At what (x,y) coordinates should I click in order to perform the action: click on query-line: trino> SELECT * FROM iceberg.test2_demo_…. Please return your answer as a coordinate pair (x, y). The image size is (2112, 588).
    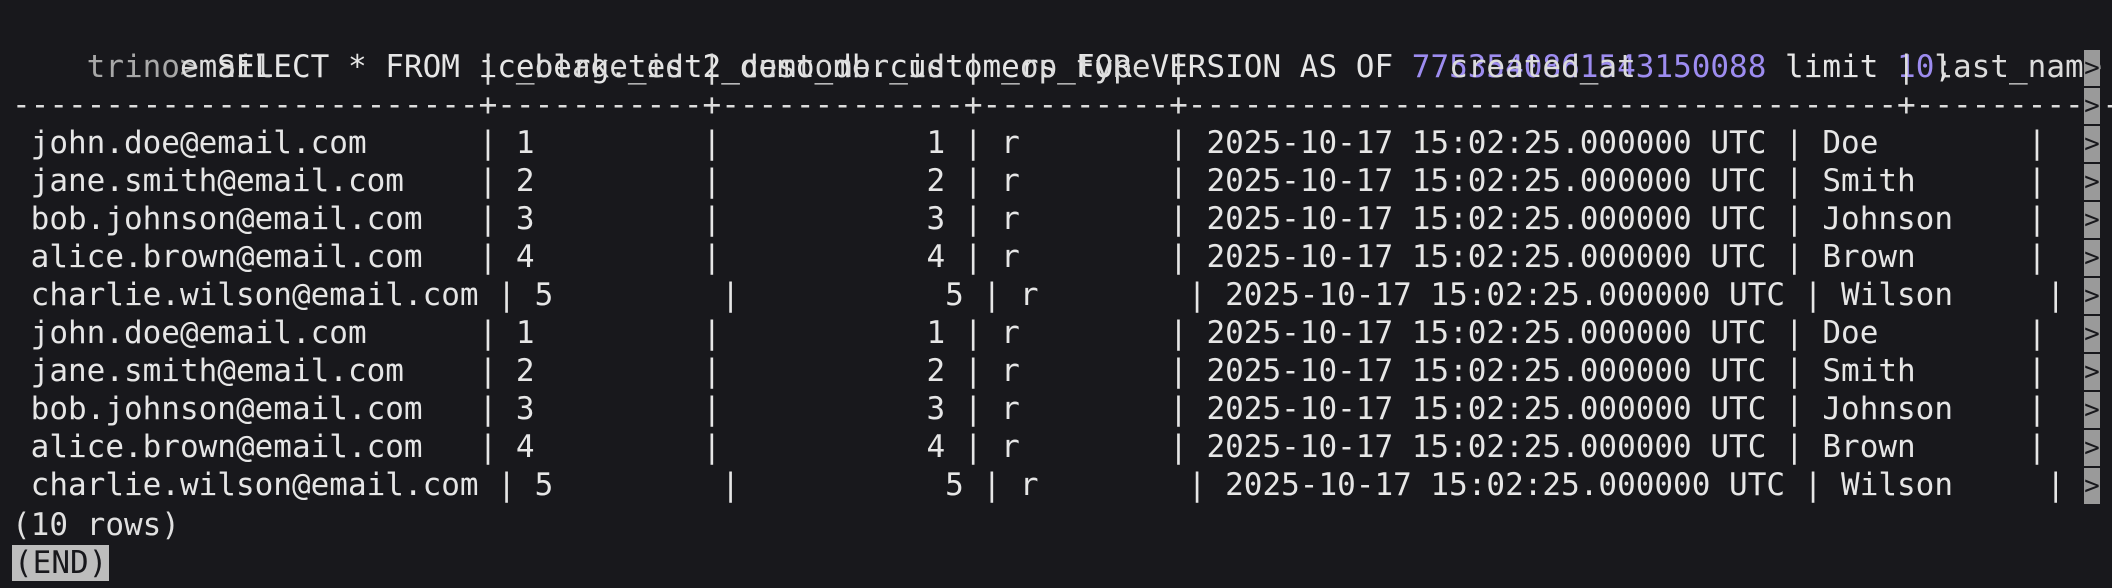
    Looking at the image, I should click on (982, 47).